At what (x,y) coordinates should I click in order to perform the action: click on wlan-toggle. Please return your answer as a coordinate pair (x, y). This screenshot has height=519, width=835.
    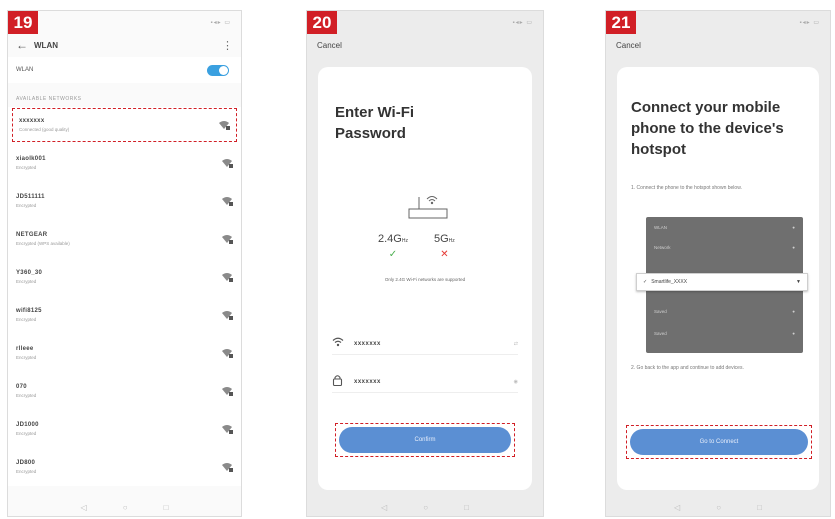
    Looking at the image, I should click on (218, 70).